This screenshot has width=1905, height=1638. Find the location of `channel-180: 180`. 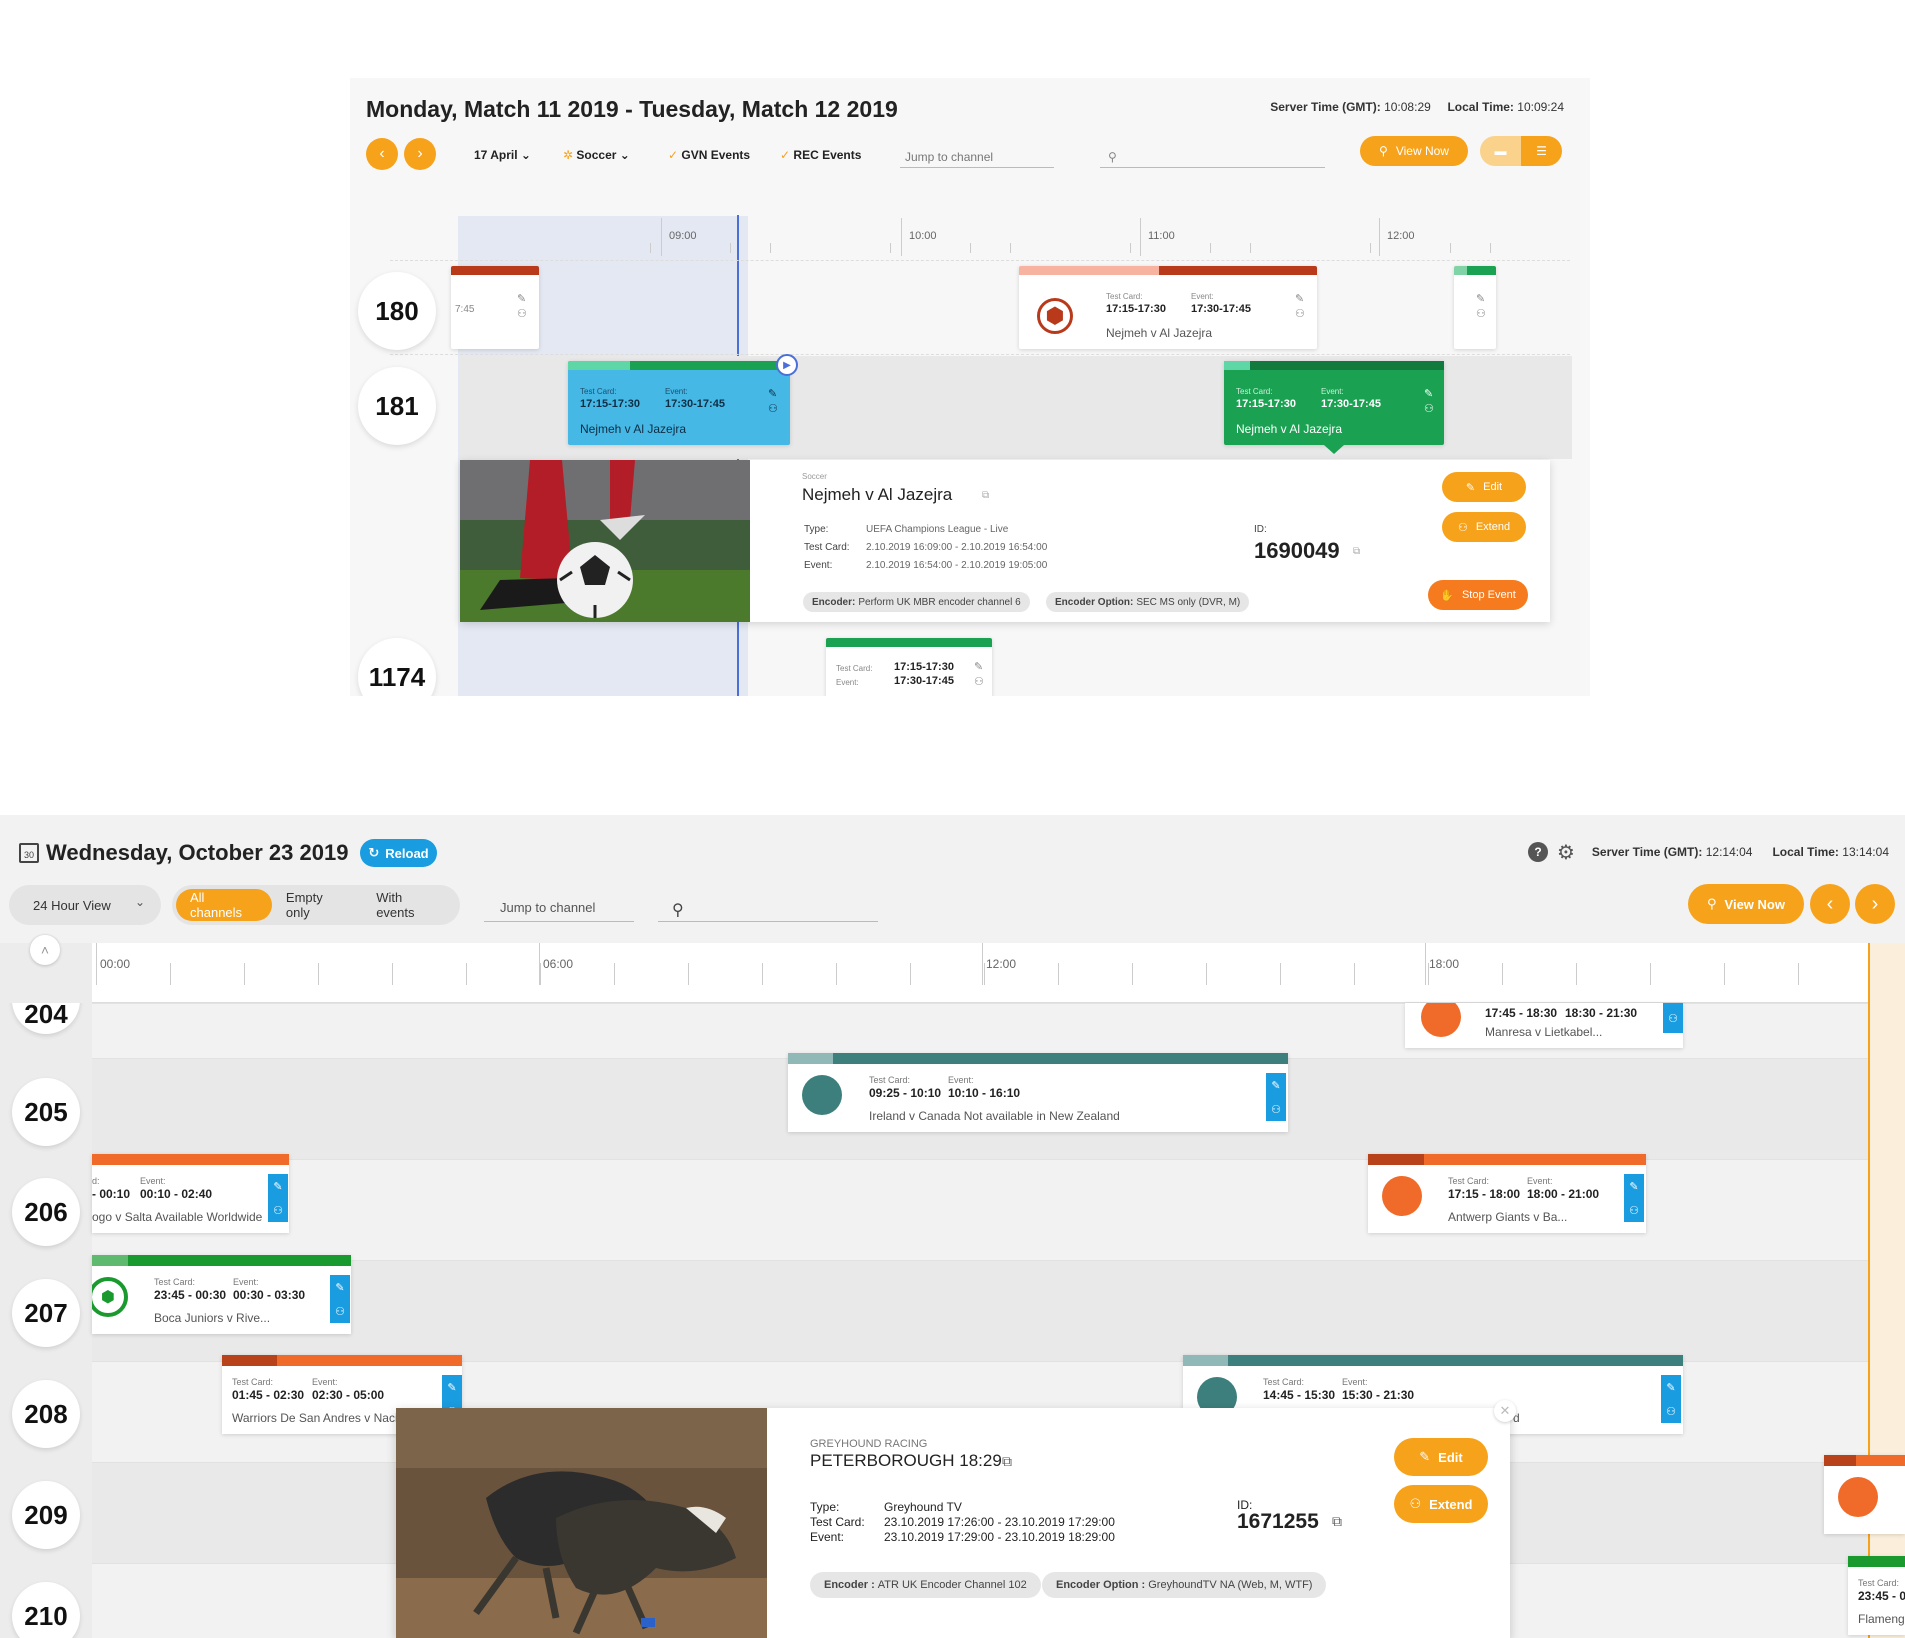

channel-180: 180 is located at coordinates (397, 311).